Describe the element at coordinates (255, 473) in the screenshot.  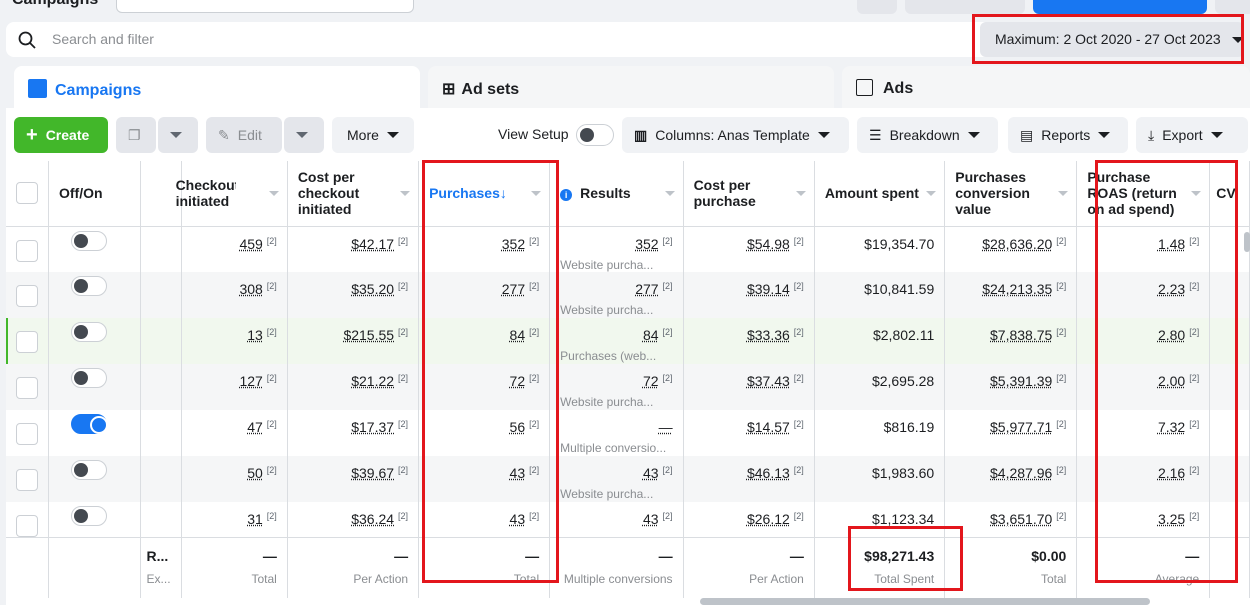
I see `cell-value: 50` at that location.